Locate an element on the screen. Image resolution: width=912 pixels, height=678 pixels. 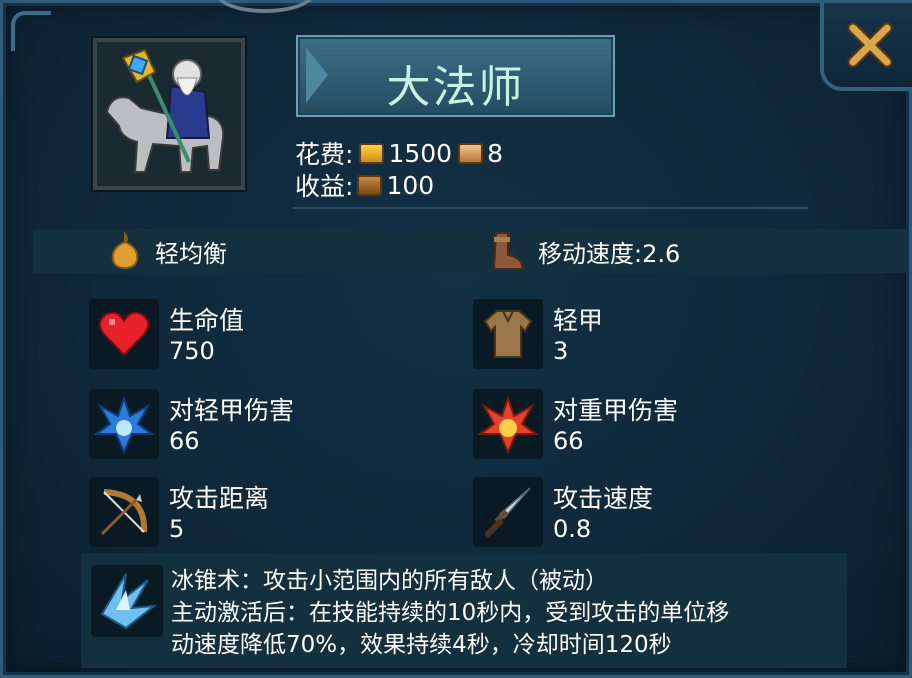
stat-attack-range: 攻击距离 5 is located at coordinates (259, 513).